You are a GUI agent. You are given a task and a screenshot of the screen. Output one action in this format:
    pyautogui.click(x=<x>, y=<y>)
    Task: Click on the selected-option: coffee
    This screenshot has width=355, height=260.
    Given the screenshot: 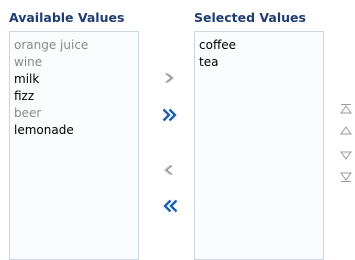 What is the action you would take?
    pyautogui.click(x=259, y=45)
    